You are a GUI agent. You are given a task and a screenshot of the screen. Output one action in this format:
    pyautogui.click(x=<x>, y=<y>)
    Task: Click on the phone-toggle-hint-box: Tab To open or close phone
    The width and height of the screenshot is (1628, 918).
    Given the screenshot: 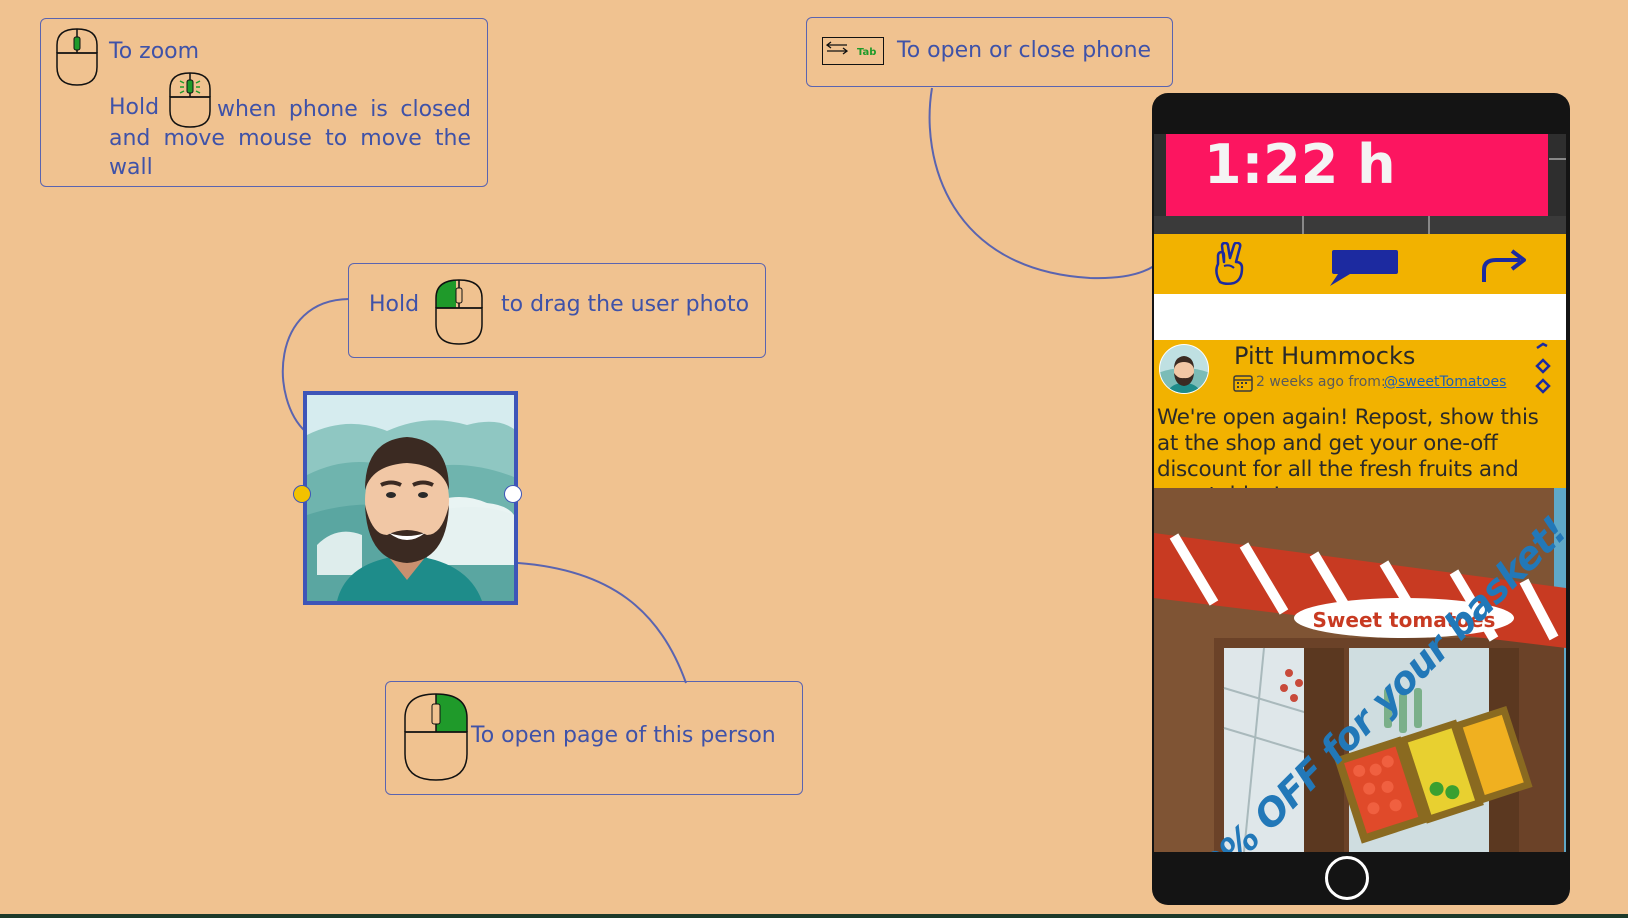 What is the action you would take?
    pyautogui.click(x=989, y=52)
    